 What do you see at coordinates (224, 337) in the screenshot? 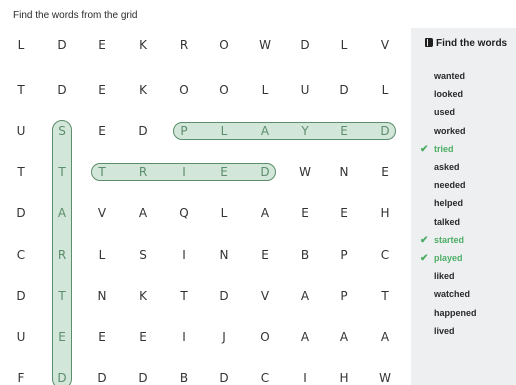
I see `grid-cell-r8-c6: J` at bounding box center [224, 337].